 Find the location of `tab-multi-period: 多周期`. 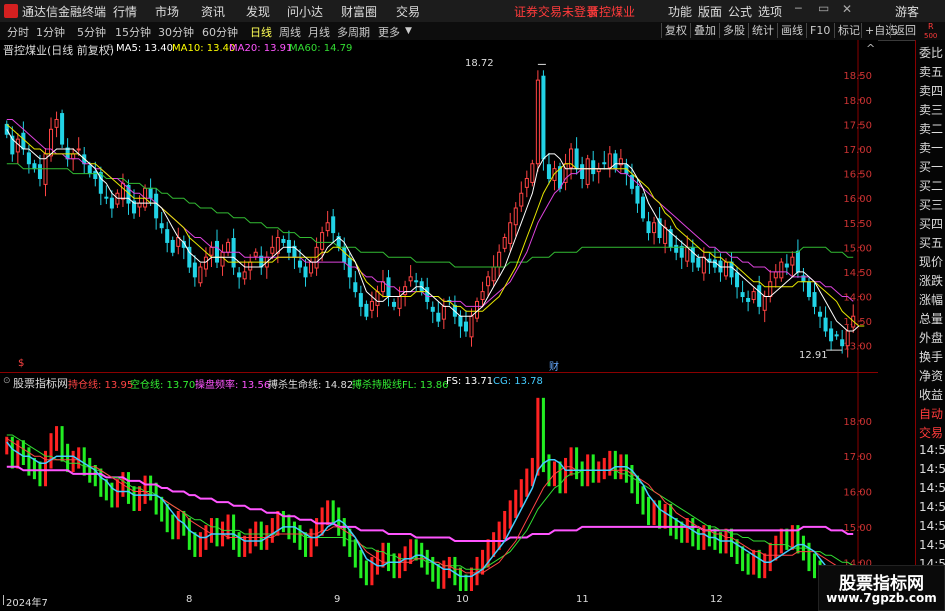

tab-multi-period: 多周期 is located at coordinates (353, 32).